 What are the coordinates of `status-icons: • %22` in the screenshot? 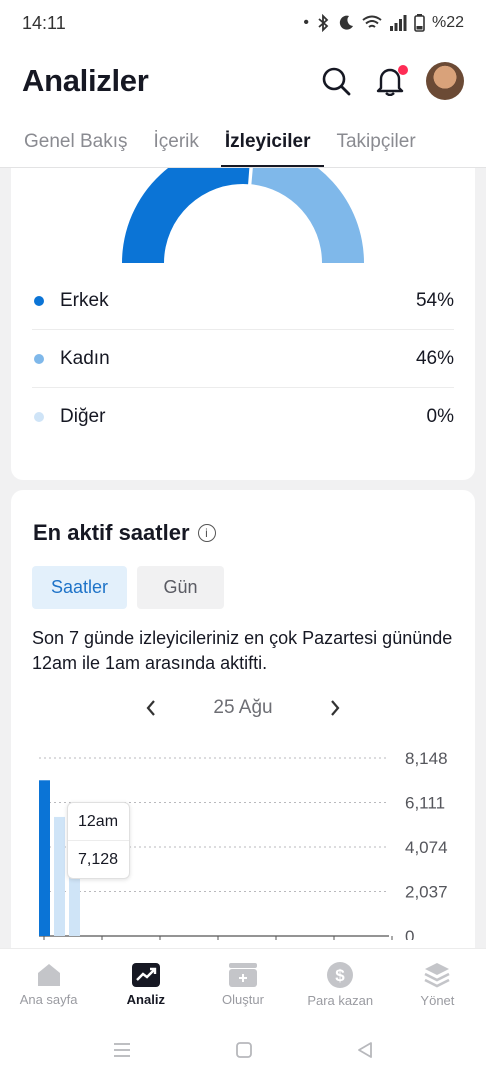 It's located at (383, 23).